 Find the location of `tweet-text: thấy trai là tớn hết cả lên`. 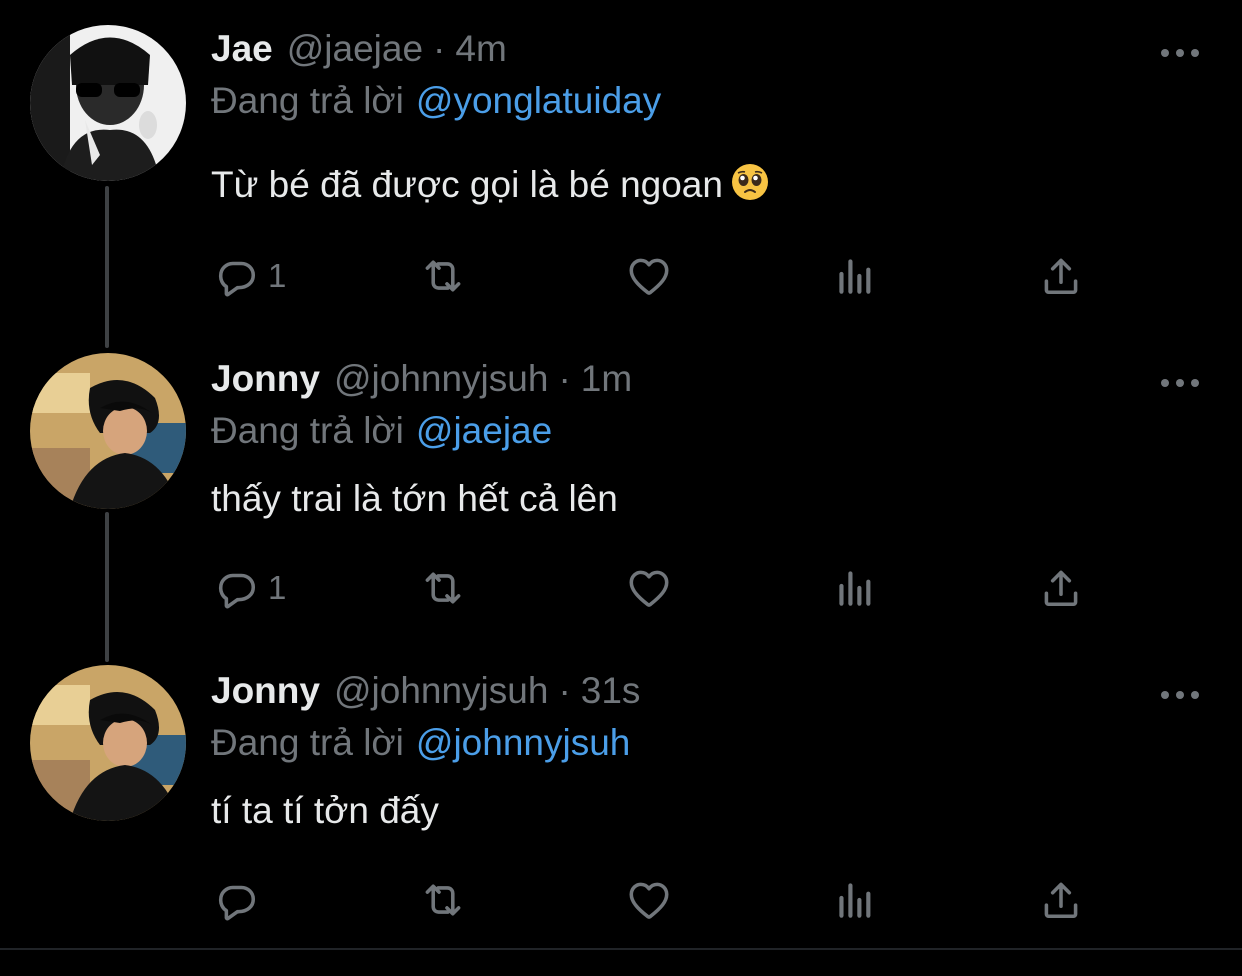

tweet-text: thấy trai là tớn hết cả lên is located at coordinates (414, 499).